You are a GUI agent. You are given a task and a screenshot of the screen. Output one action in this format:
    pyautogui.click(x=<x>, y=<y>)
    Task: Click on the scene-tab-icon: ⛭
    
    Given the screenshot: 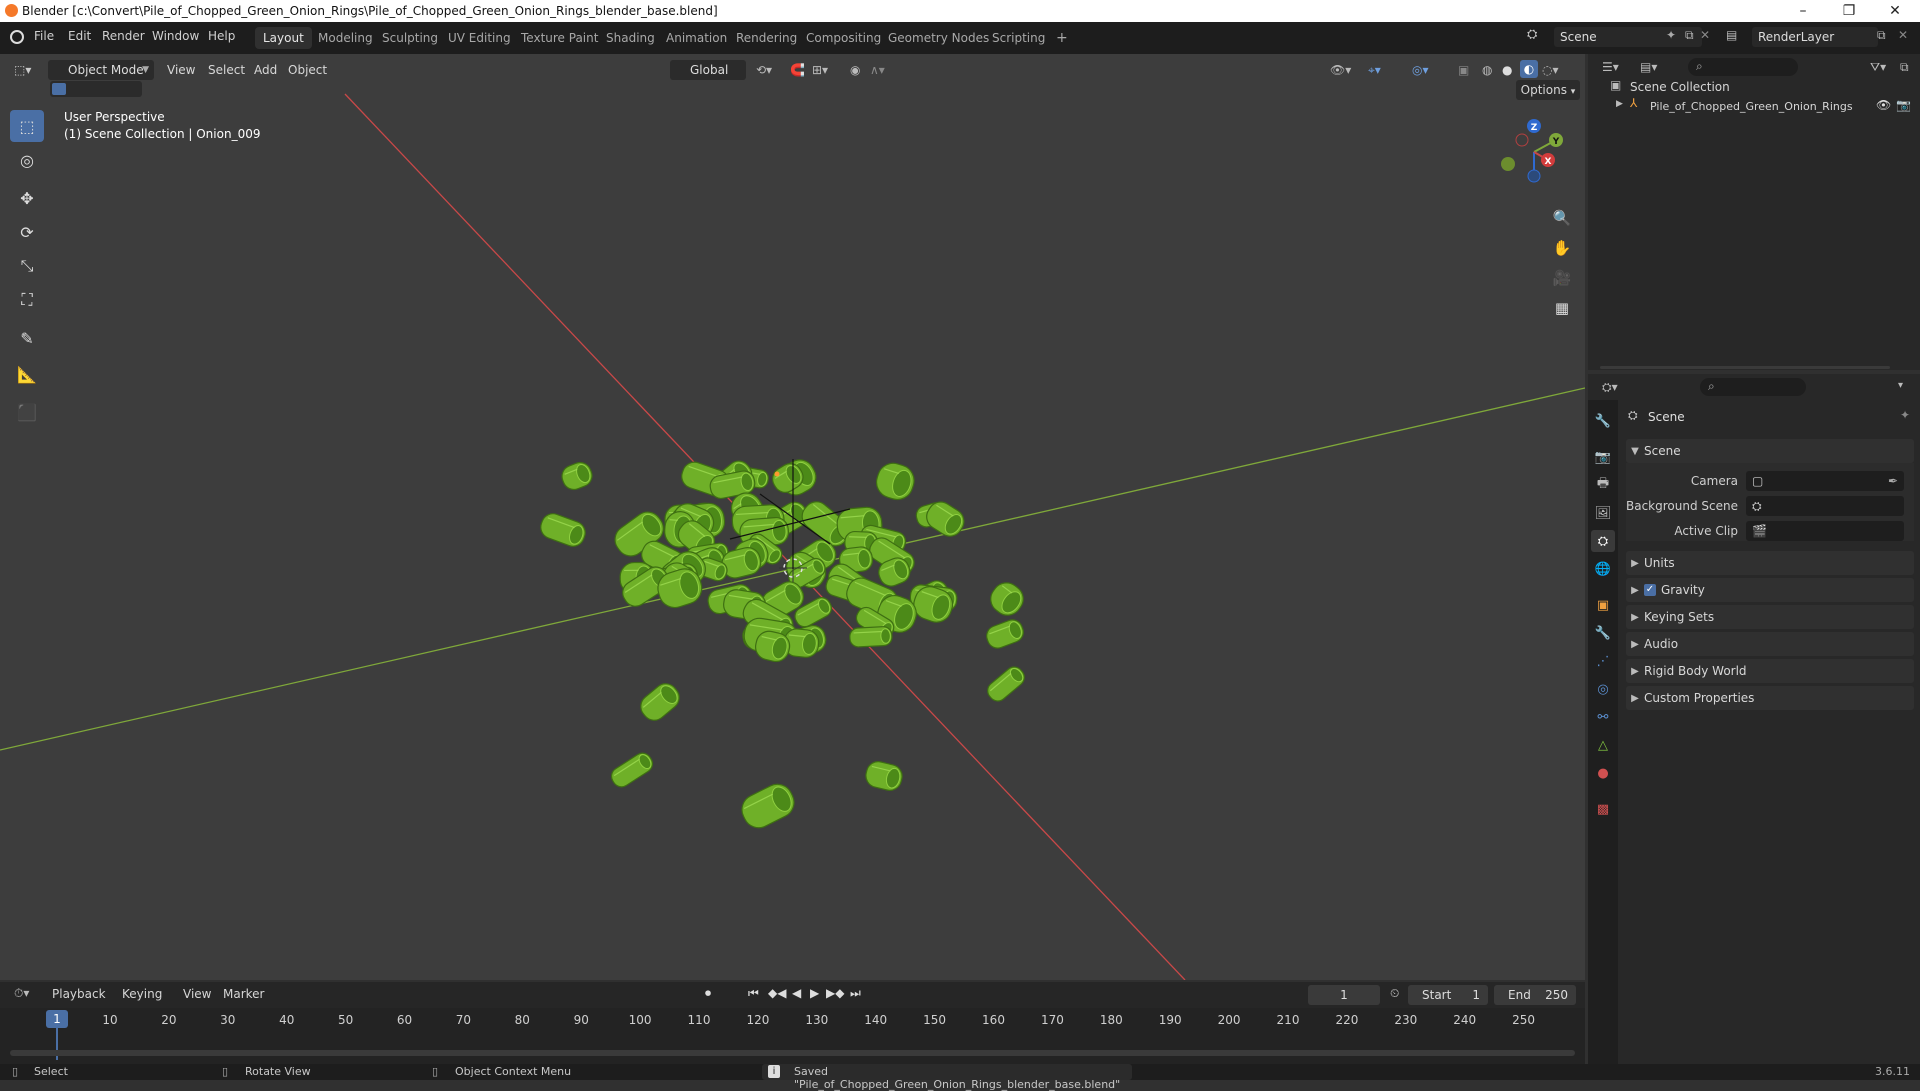 What is the action you would take?
    pyautogui.click(x=1603, y=541)
    